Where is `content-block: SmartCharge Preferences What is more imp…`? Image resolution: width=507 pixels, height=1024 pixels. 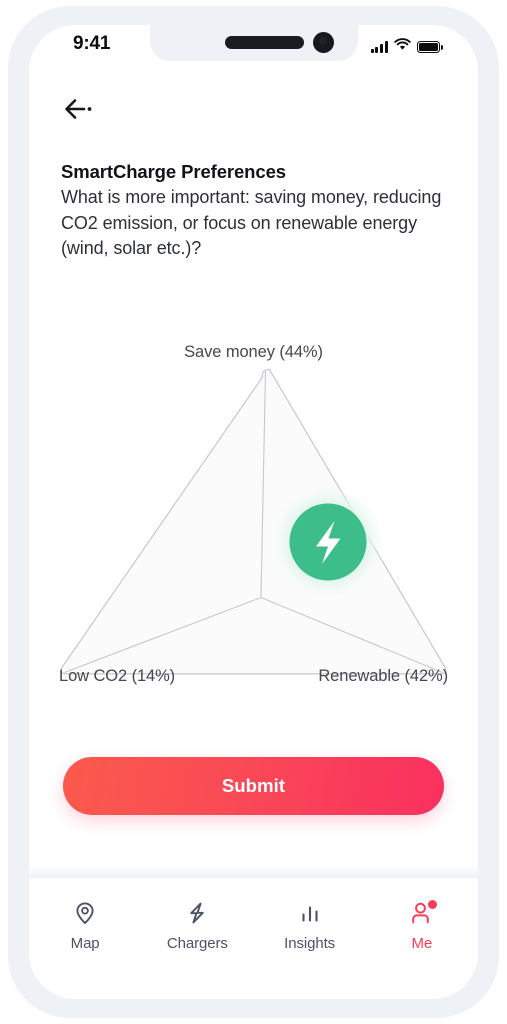 content-block: SmartCharge Preferences What is more imp… is located at coordinates (253, 211).